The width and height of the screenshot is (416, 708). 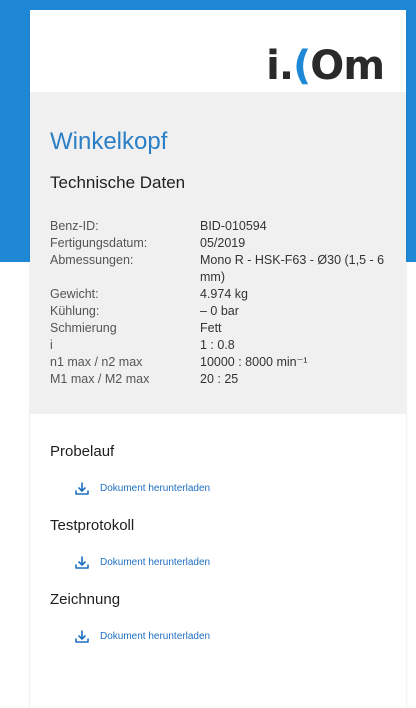 What do you see at coordinates (51, 345) in the screenshot?
I see `spec-label: i` at bounding box center [51, 345].